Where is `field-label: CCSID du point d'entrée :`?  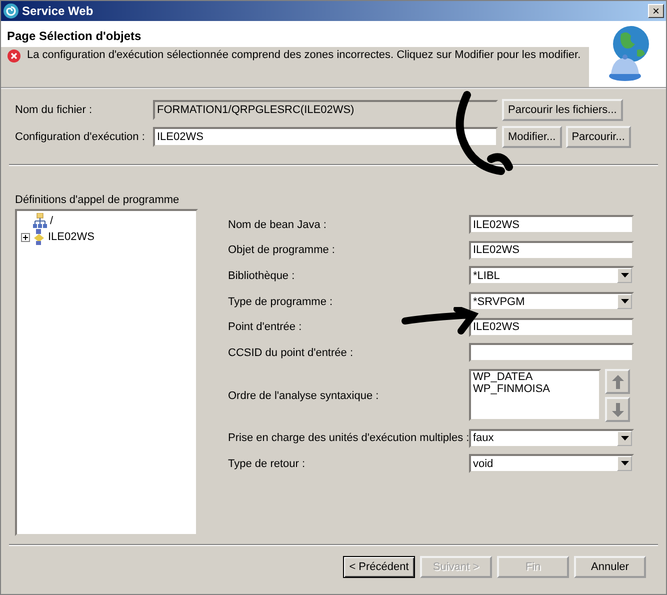 field-label: CCSID du point d'entrée : is located at coordinates (291, 352).